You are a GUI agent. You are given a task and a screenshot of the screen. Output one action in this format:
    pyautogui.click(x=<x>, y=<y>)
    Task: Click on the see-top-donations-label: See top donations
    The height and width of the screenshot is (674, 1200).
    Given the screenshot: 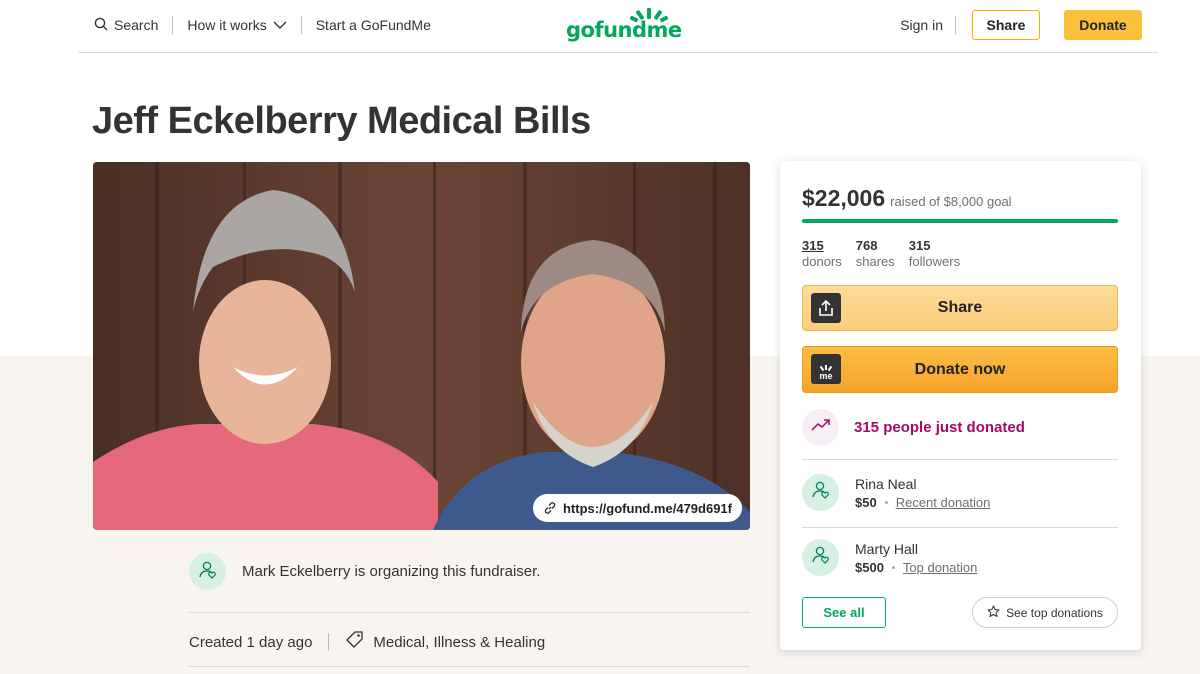 What is the action you would take?
    pyautogui.click(x=1054, y=612)
    